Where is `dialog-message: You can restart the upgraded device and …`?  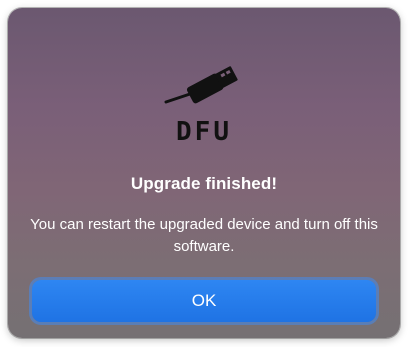
dialog-message: You can restart the upgraded device and … is located at coordinates (204, 235).